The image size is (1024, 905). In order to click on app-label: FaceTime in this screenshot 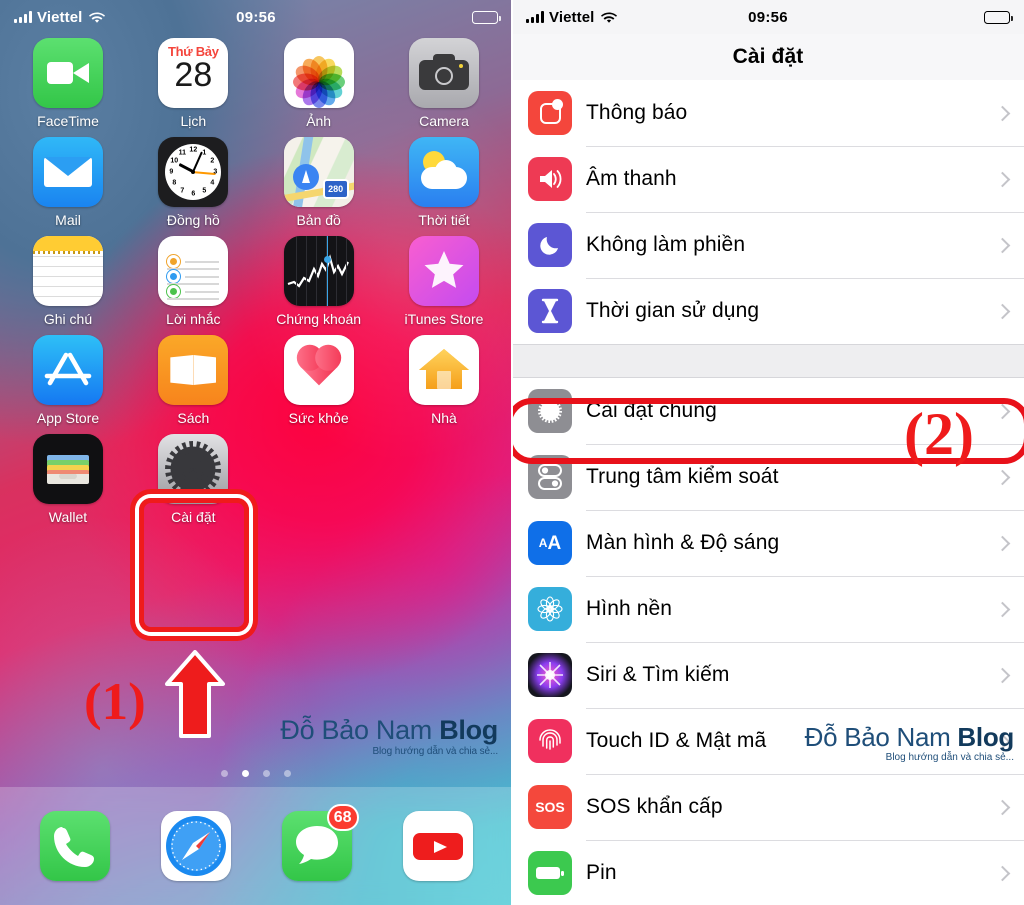, I will do `click(68, 121)`.